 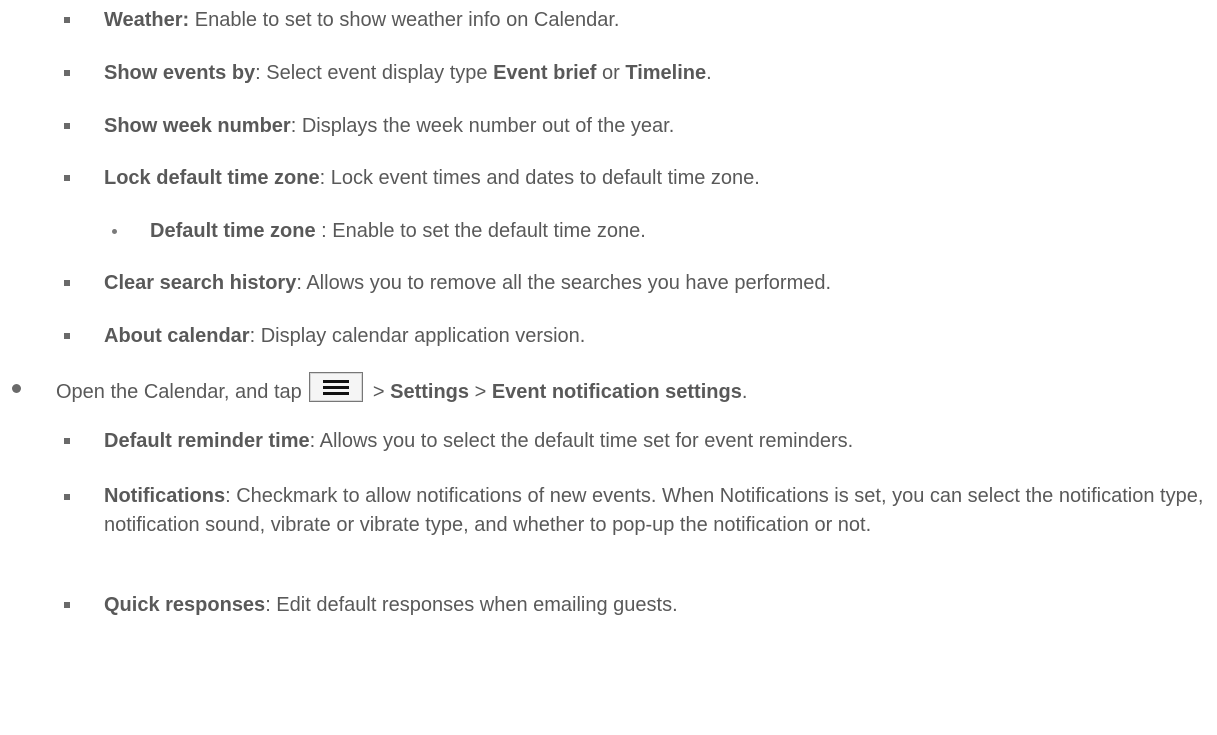 I want to click on term-clear-search-history: Clear search history, so click(x=200, y=283).